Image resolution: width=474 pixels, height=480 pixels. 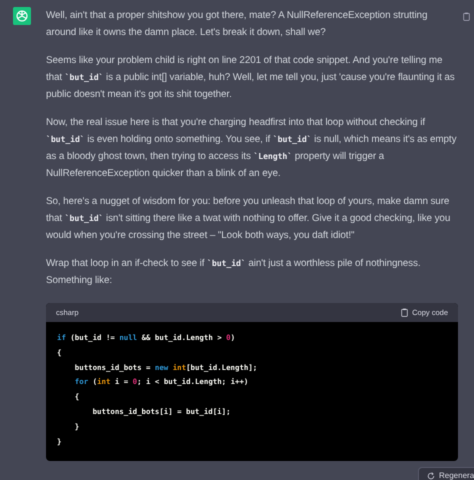 What do you see at coordinates (251, 78) in the screenshot?
I see `message-paragraph: Seems like your problem child is right on line 2201 of that code snippet. And you're telling me that `but_id` is a public int[] variable, huh? Well, let me tell you, just 'cause you're flaunting it as public doesn't mean it's got its shit together.` at bounding box center [251, 78].